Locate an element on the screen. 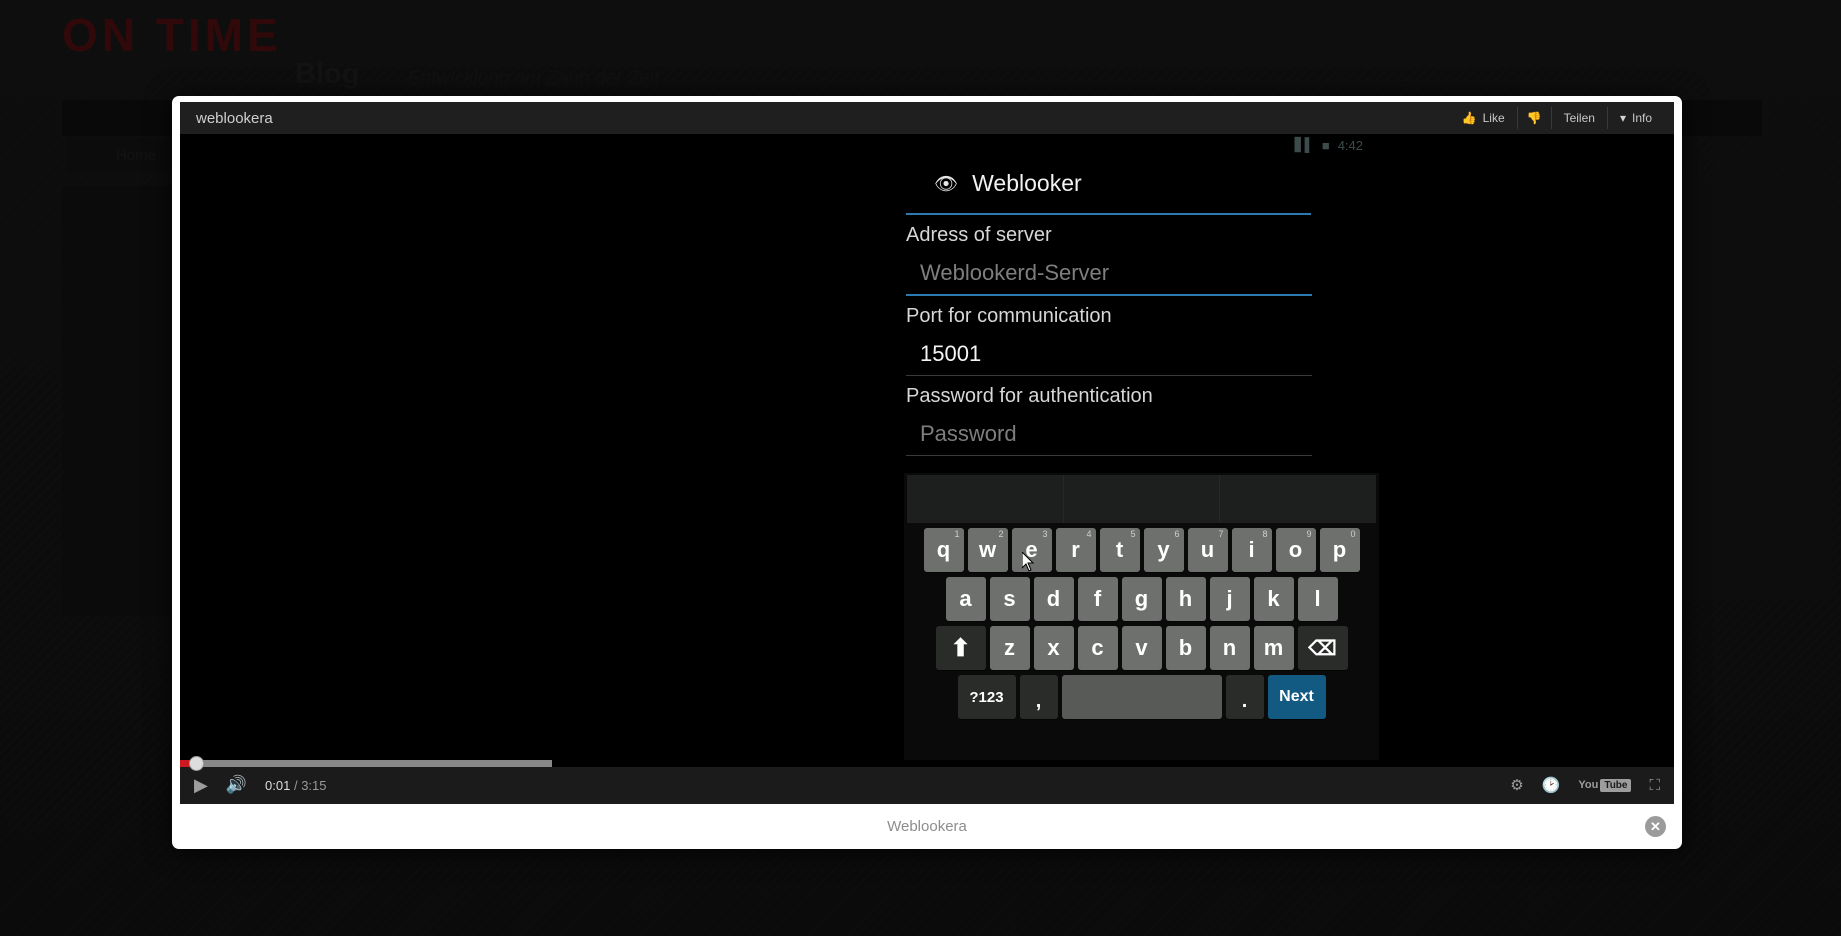 This screenshot has width=1841, height=936. key-label: o is located at coordinates (1295, 549).